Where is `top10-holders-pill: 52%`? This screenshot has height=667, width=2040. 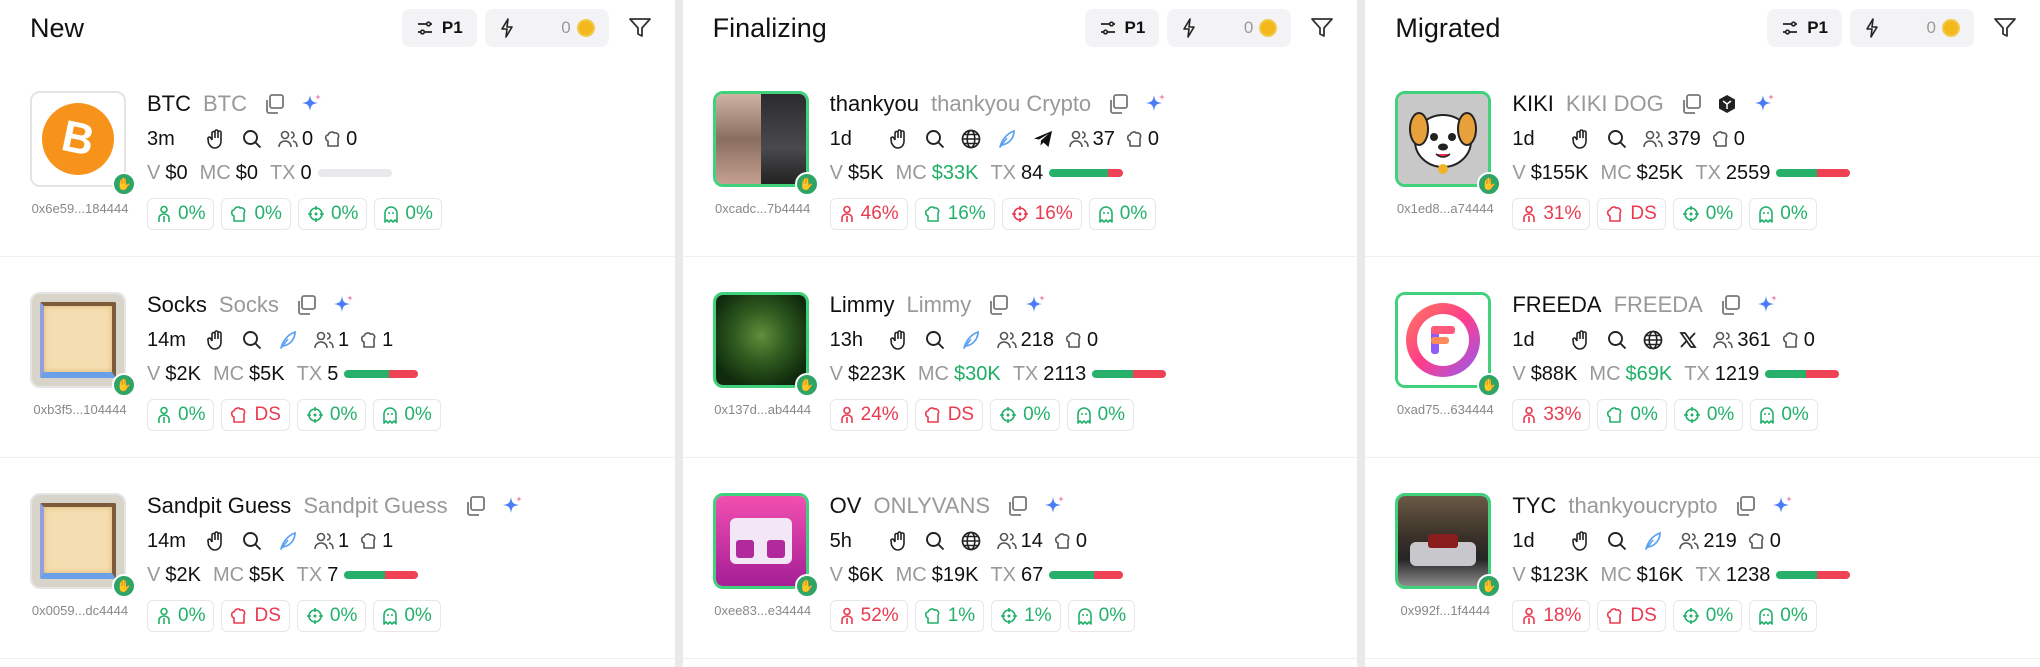 top10-holders-pill: 52% is located at coordinates (868, 616).